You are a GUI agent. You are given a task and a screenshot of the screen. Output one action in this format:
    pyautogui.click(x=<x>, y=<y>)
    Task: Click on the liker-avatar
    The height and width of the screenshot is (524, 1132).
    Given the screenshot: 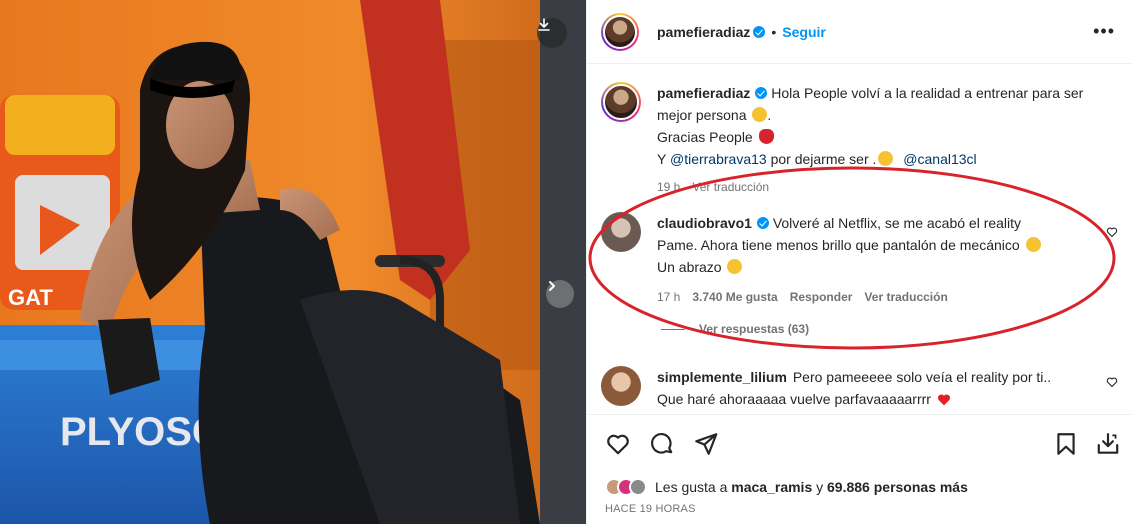 What is the action you would take?
    pyautogui.click(x=638, y=487)
    